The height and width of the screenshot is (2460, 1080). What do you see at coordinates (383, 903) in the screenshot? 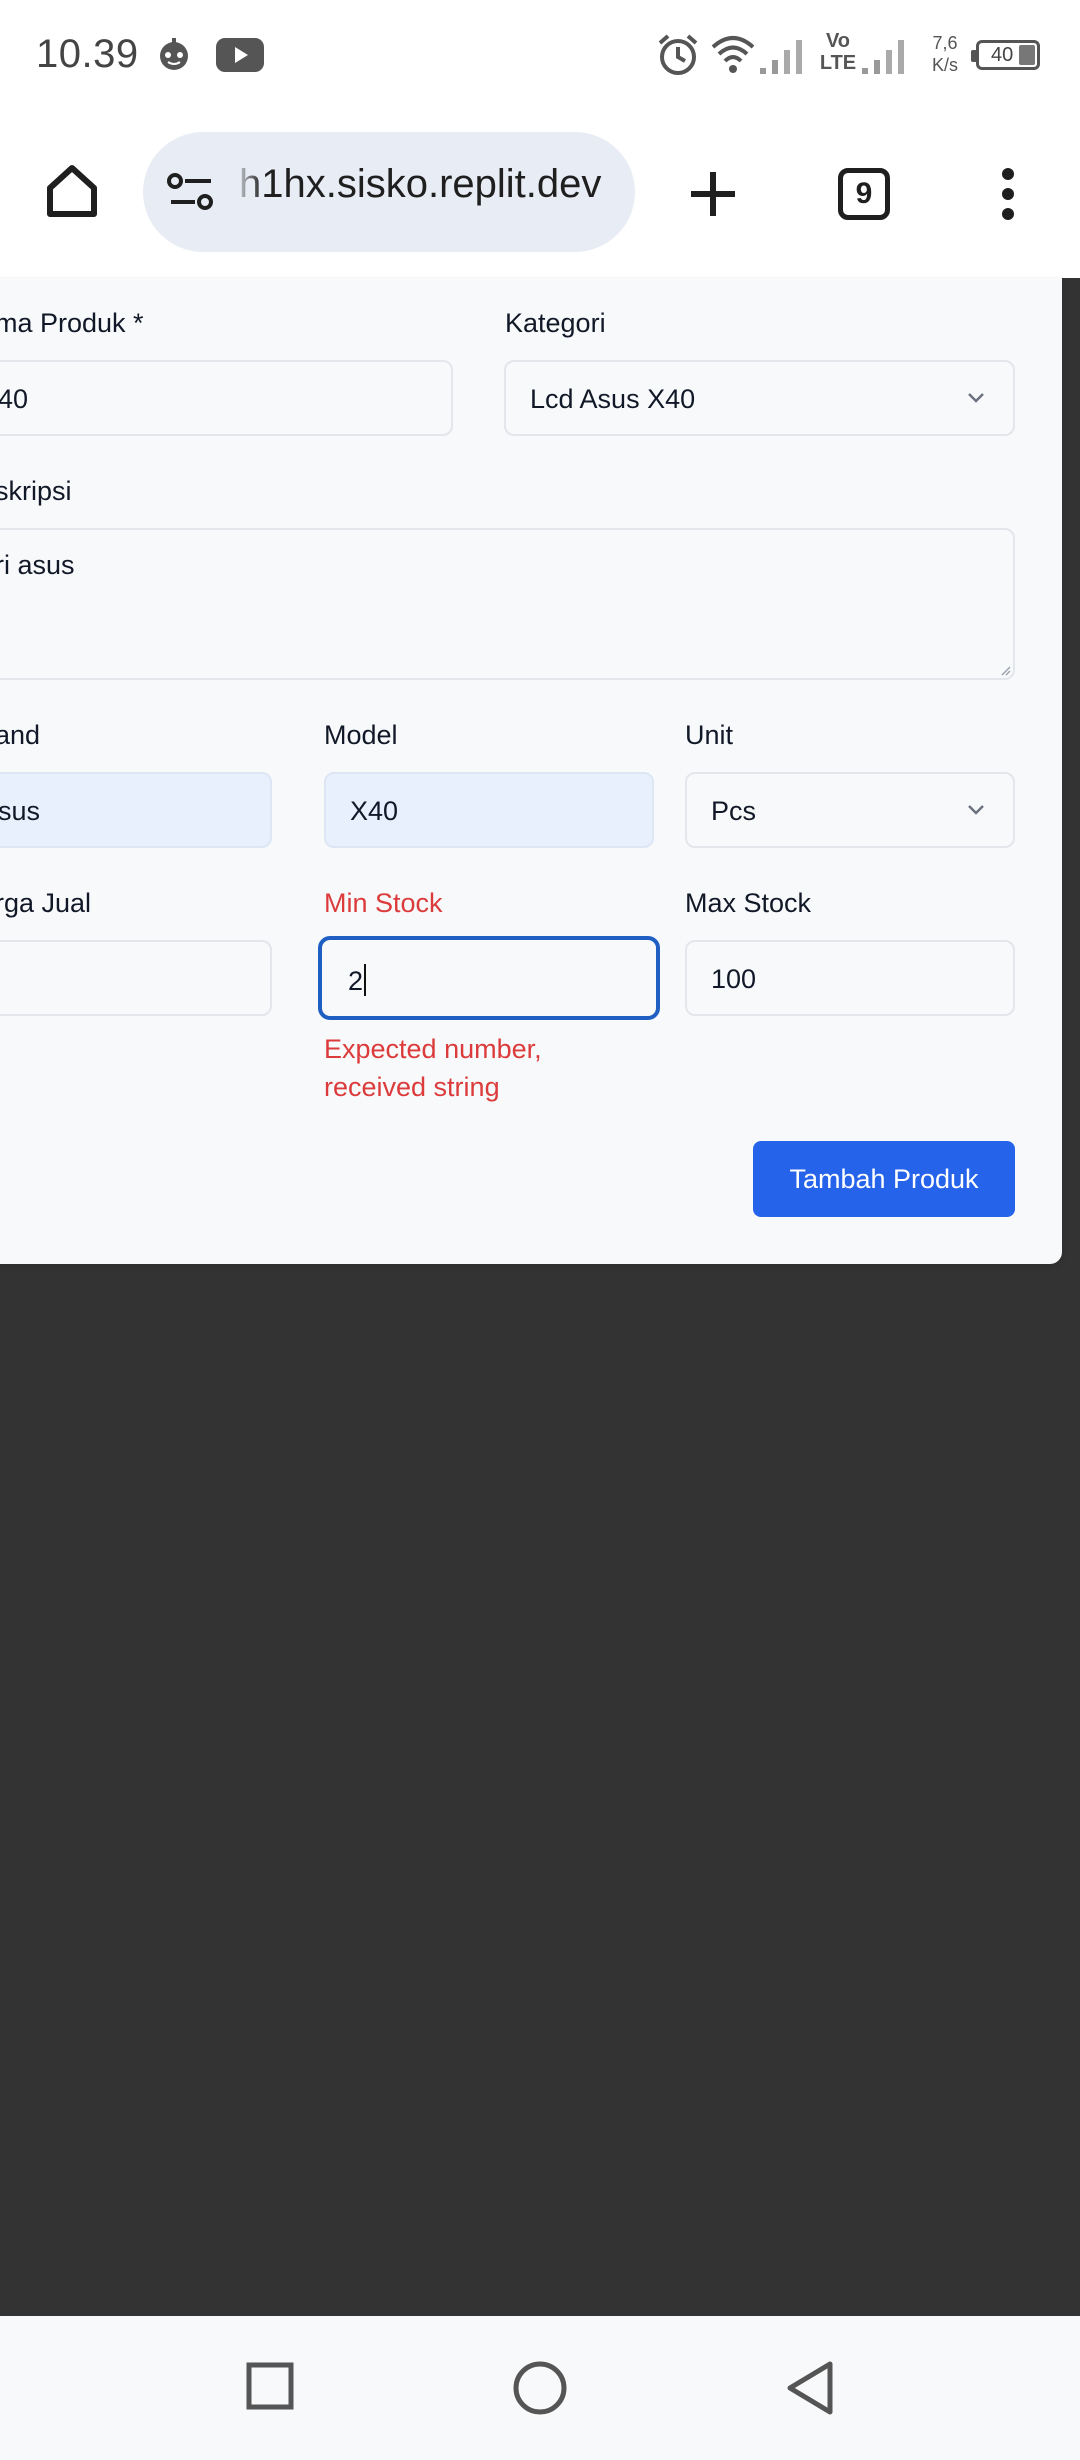
I see `min-stock-label: Min Stock` at bounding box center [383, 903].